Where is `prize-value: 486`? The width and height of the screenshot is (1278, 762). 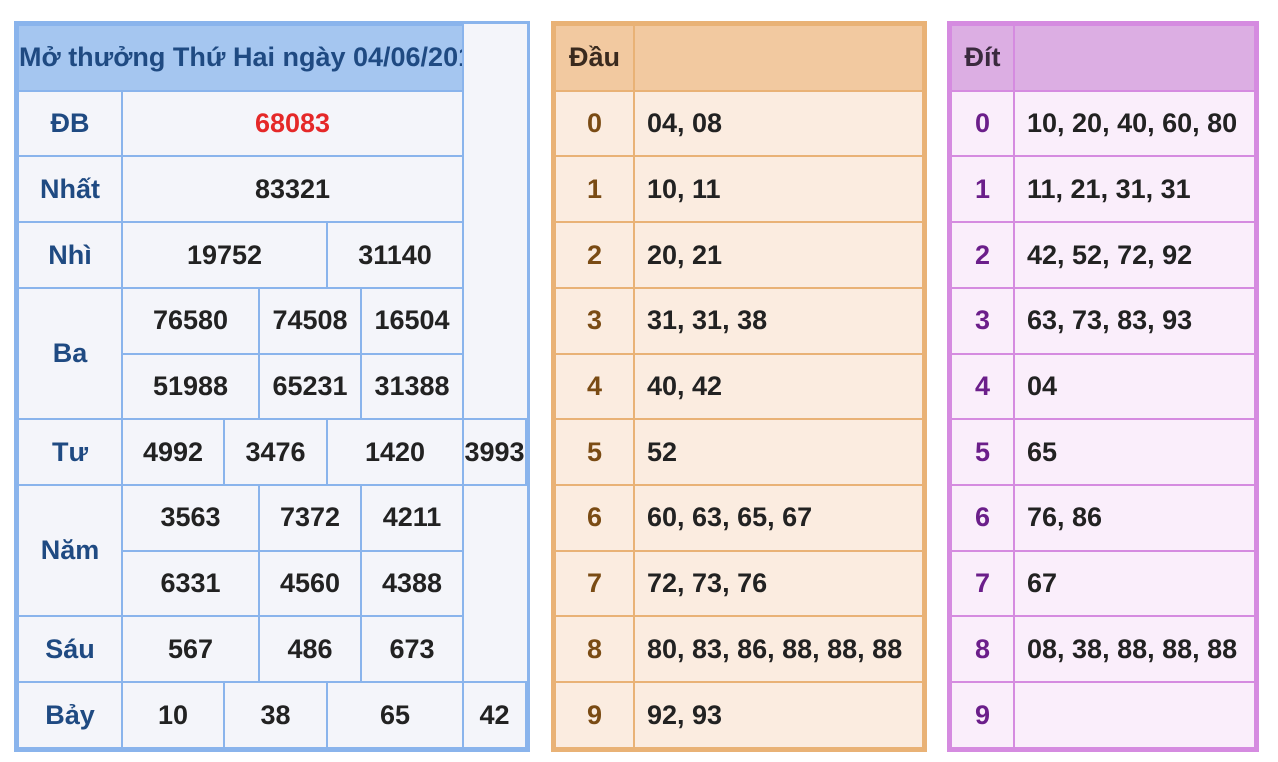 prize-value: 486 is located at coordinates (310, 649).